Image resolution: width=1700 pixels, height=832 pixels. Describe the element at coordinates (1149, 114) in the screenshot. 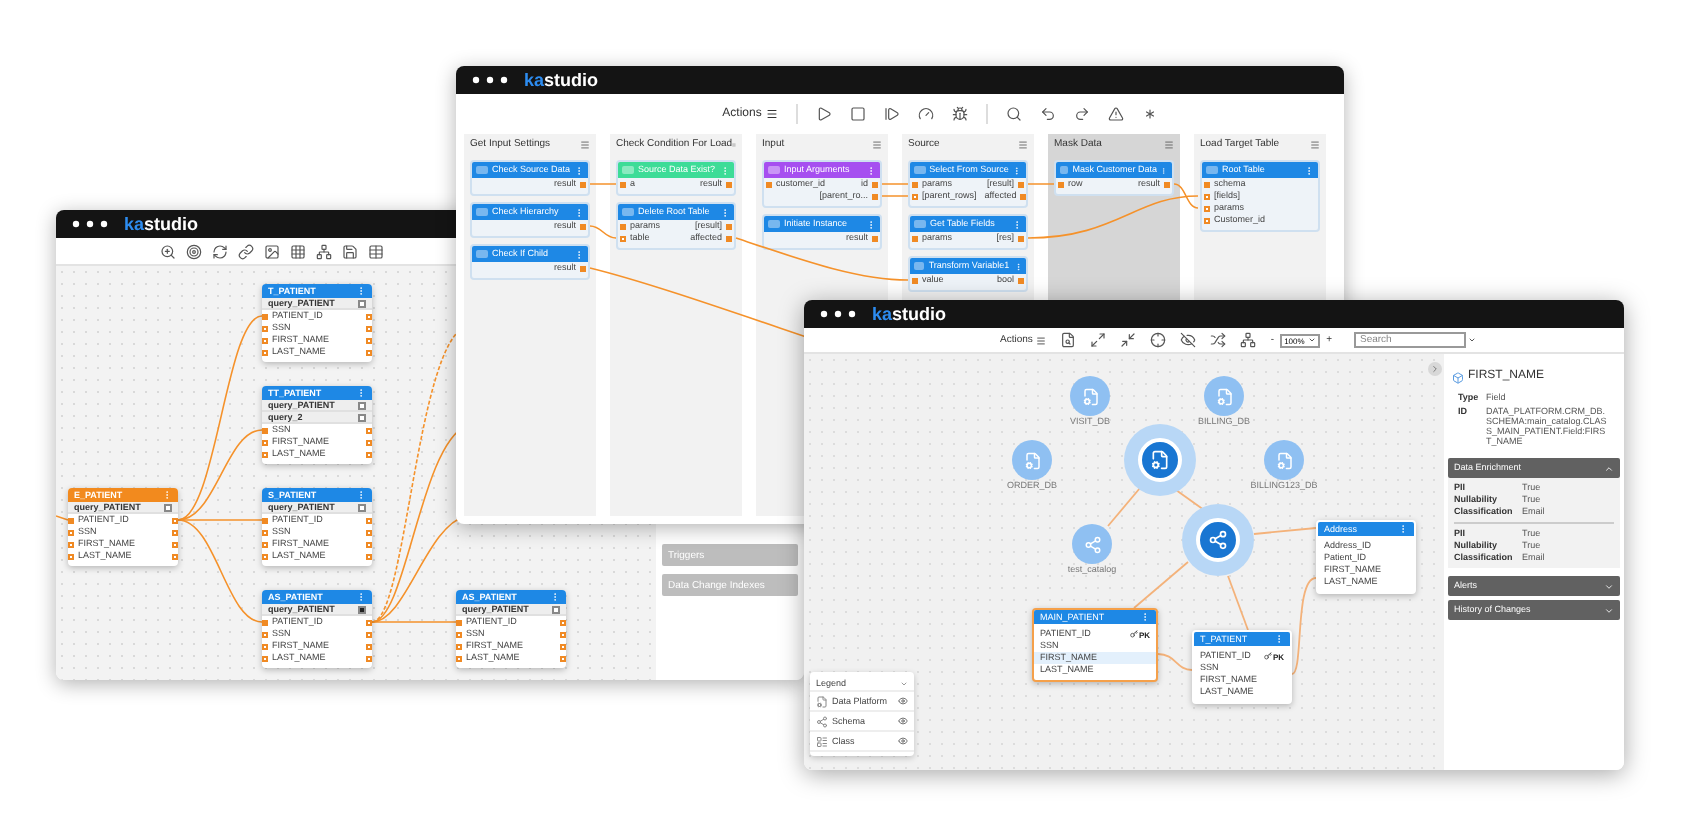

I see `asterisk-icon` at that location.